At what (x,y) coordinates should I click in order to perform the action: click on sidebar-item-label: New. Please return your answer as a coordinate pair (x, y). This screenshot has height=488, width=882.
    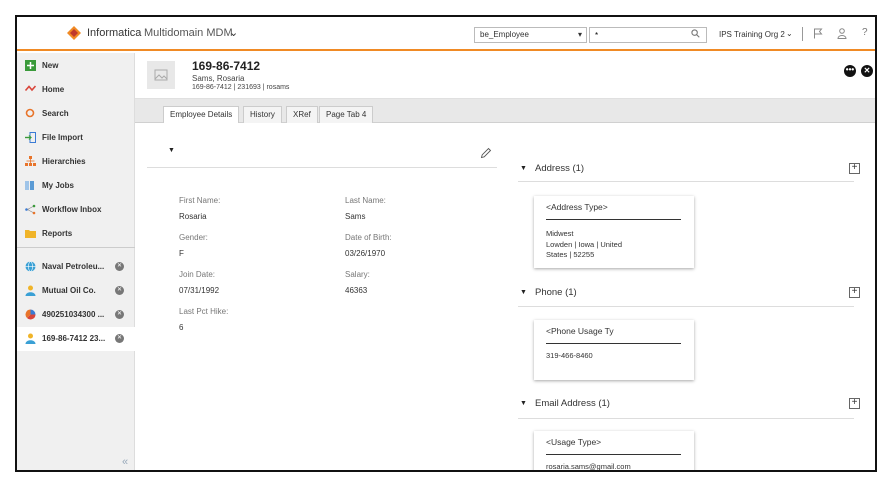
    Looking at the image, I should click on (50, 65).